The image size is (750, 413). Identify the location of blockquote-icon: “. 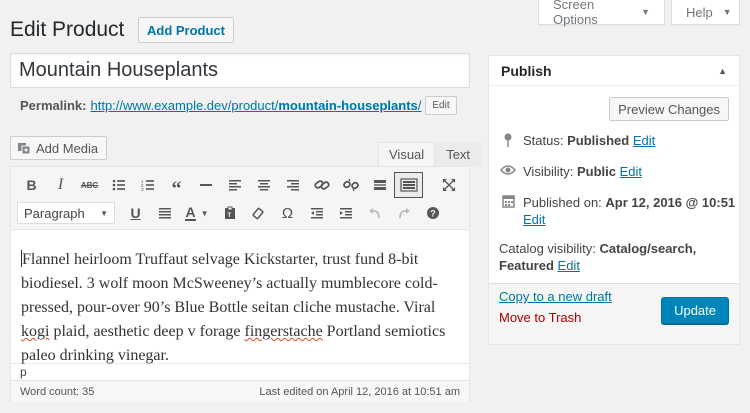
(176, 185).